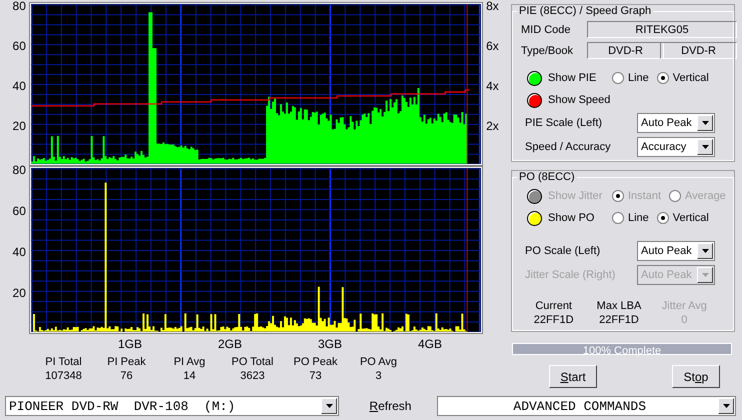  Describe the element at coordinates (585, 11) in the screenshot. I see `group-title: PIE (8ECC) / Speed Graph` at that location.